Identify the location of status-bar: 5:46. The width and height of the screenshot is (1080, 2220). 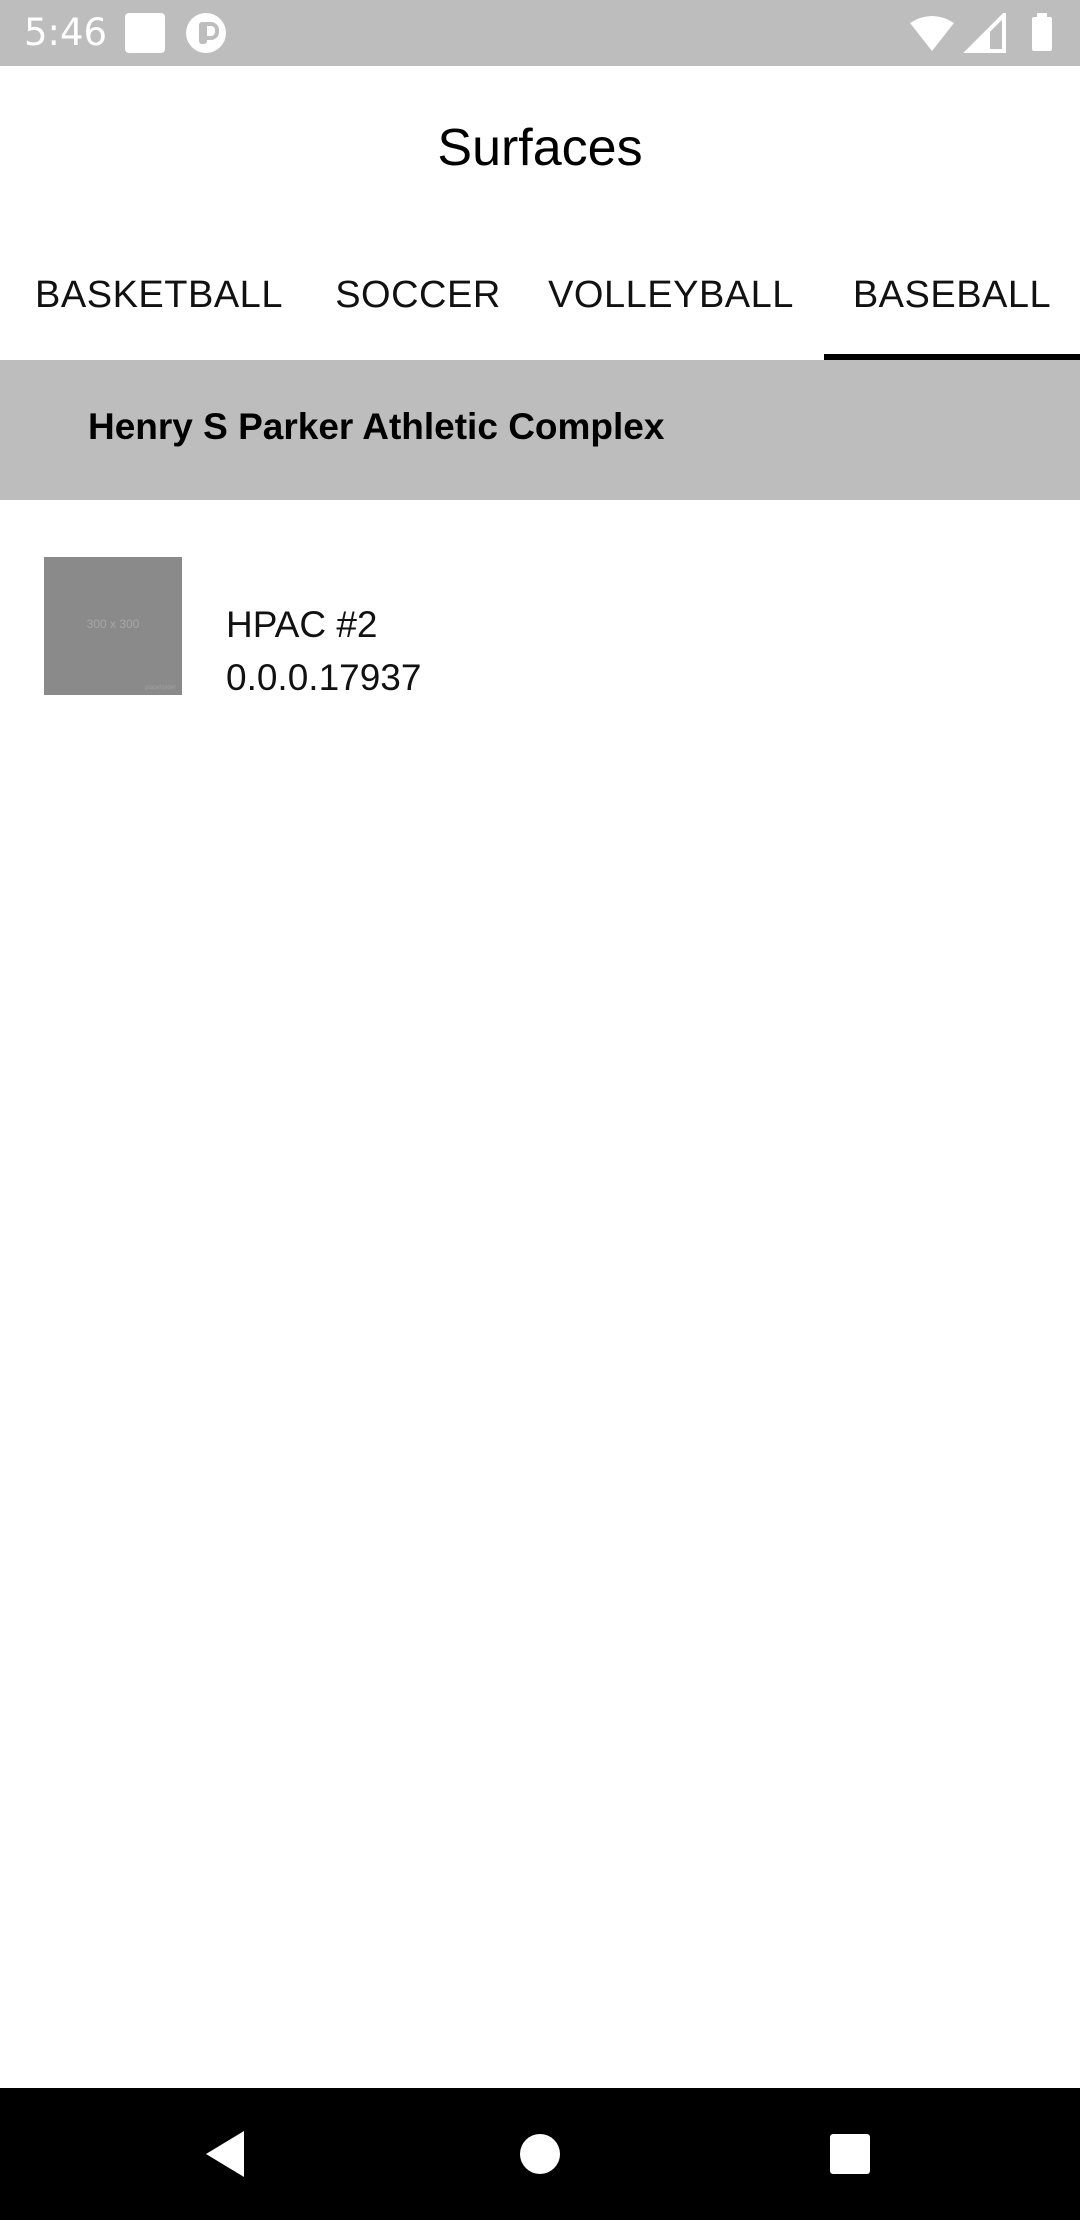
(540, 33).